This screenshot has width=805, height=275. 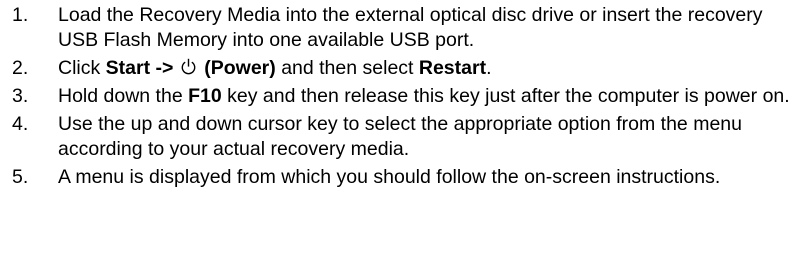 What do you see at coordinates (188, 67) in the screenshot?
I see `power-icon` at bounding box center [188, 67].